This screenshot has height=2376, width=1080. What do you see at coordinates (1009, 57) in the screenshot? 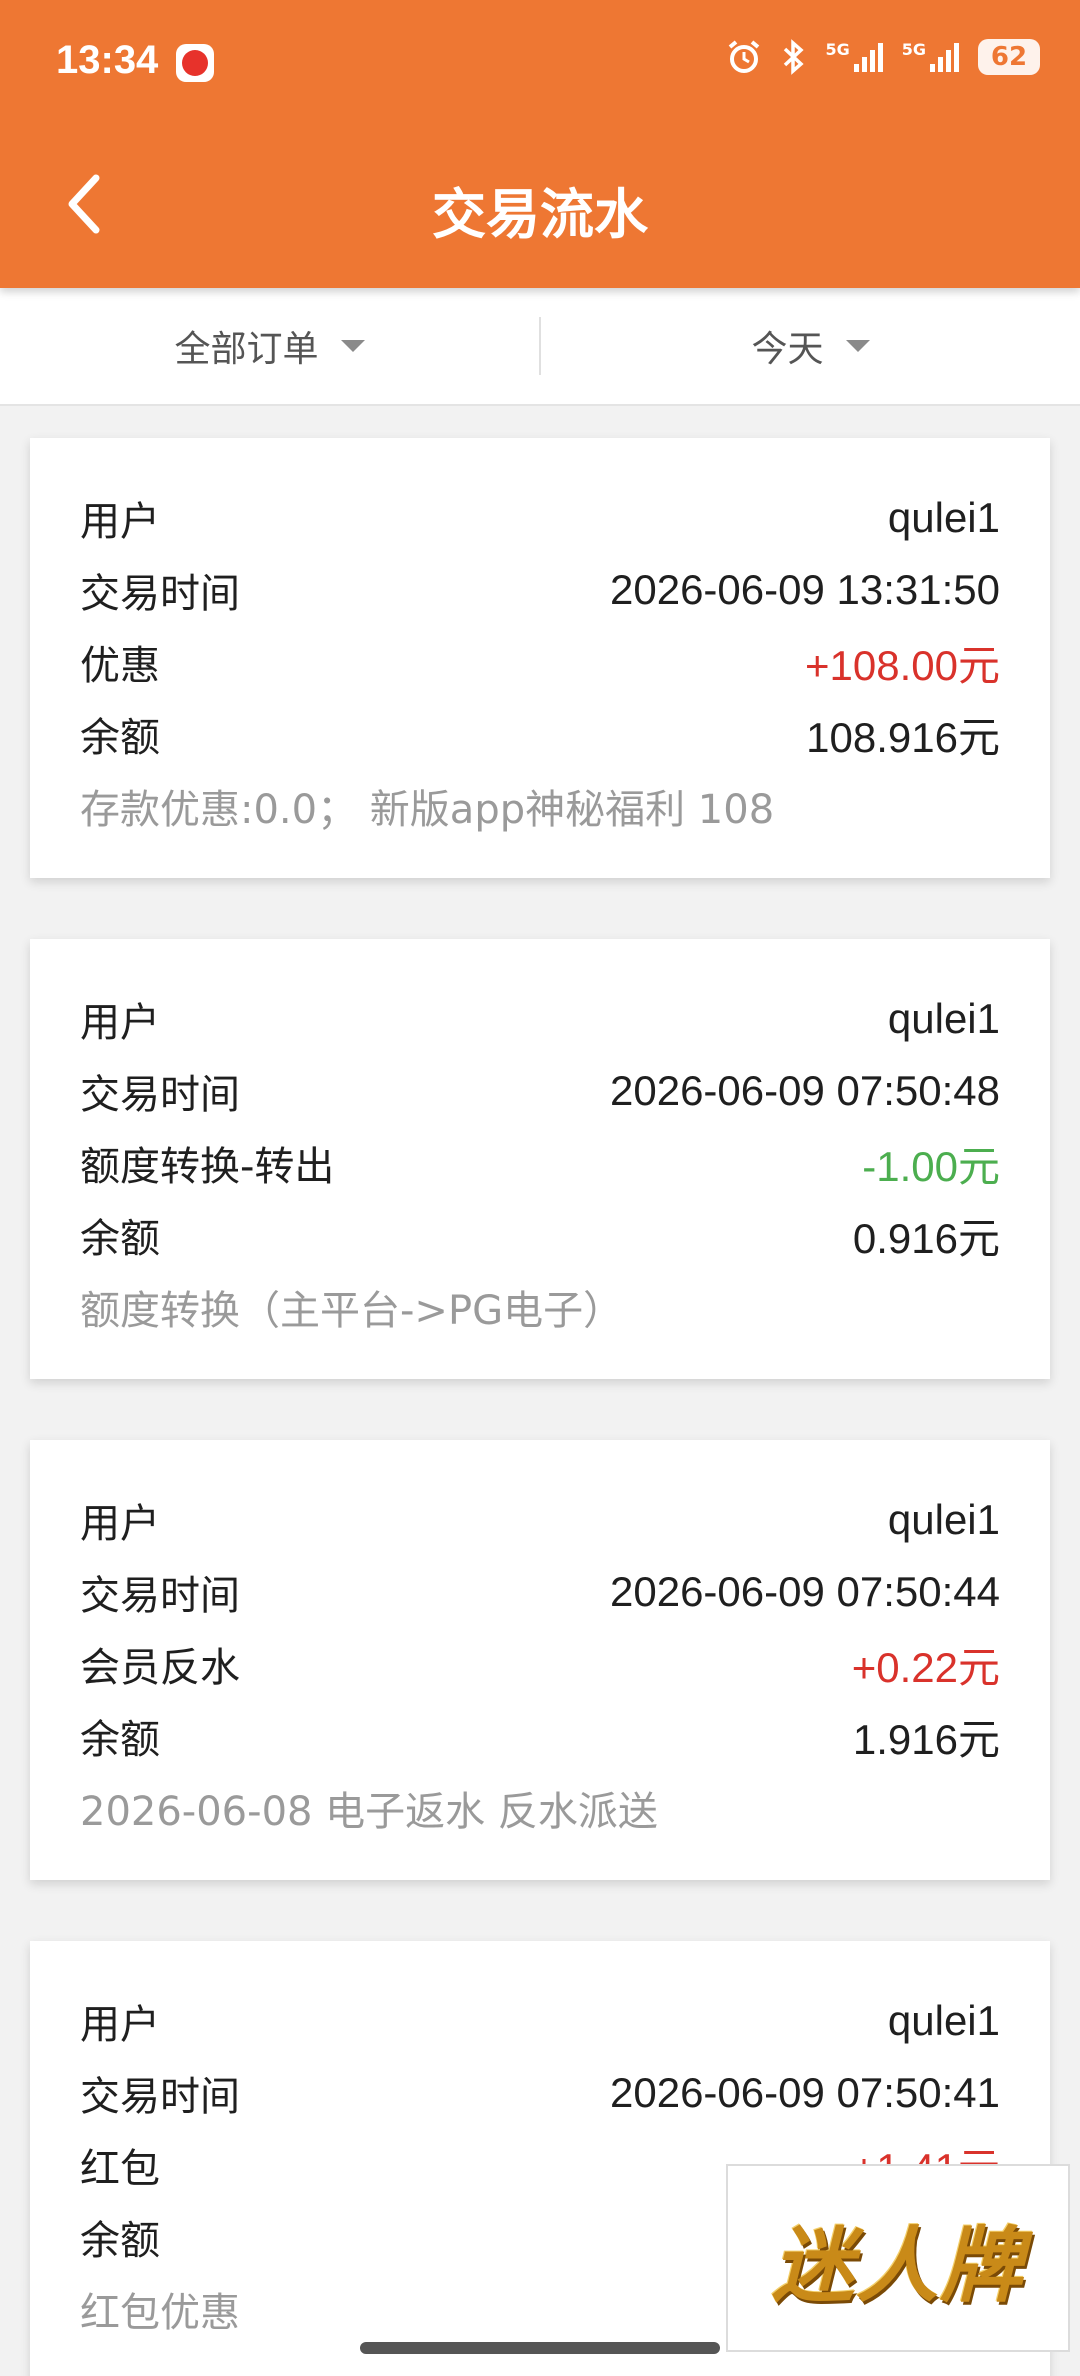
I see `battery-indicator: 62` at bounding box center [1009, 57].